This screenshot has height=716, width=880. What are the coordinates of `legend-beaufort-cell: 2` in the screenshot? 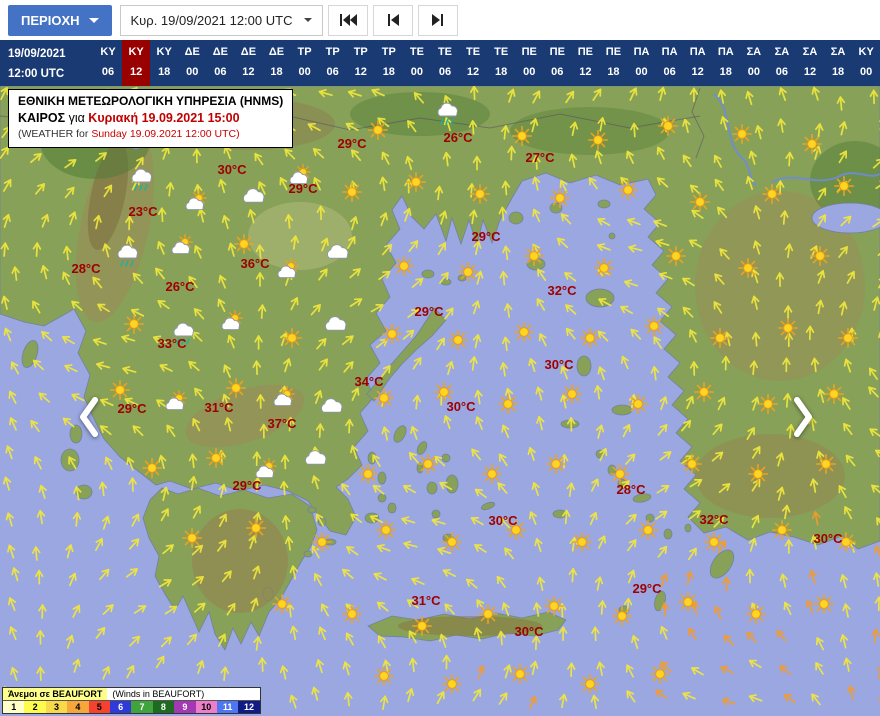 It's located at (35, 707).